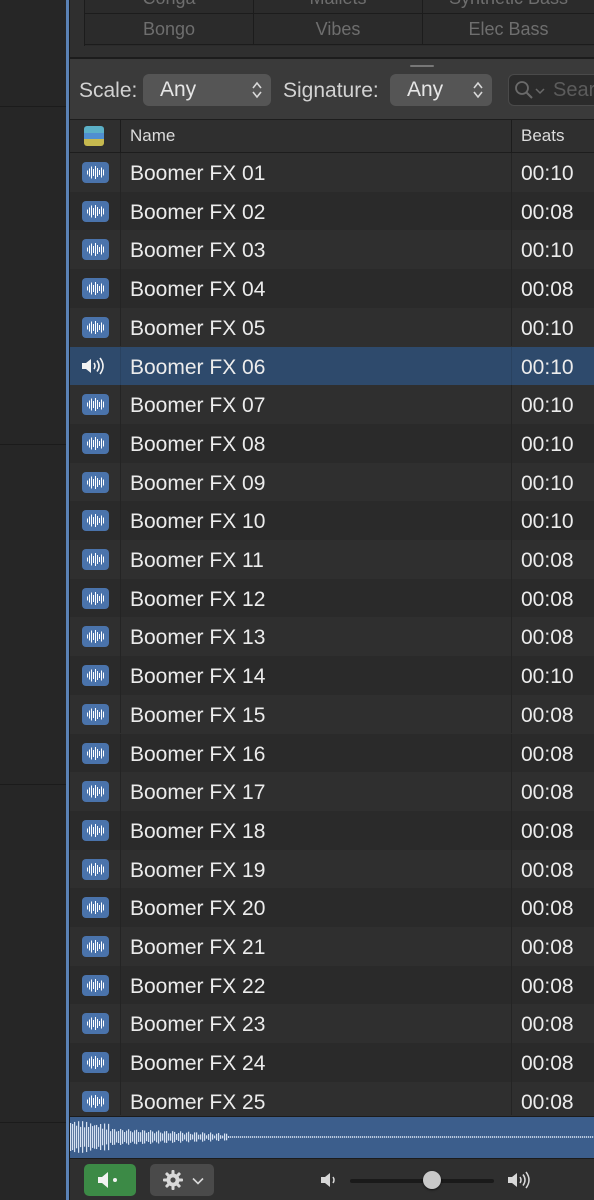  What do you see at coordinates (332, 985) in the screenshot?
I see `loop-row: Boomer FX 22 00:08` at bounding box center [332, 985].